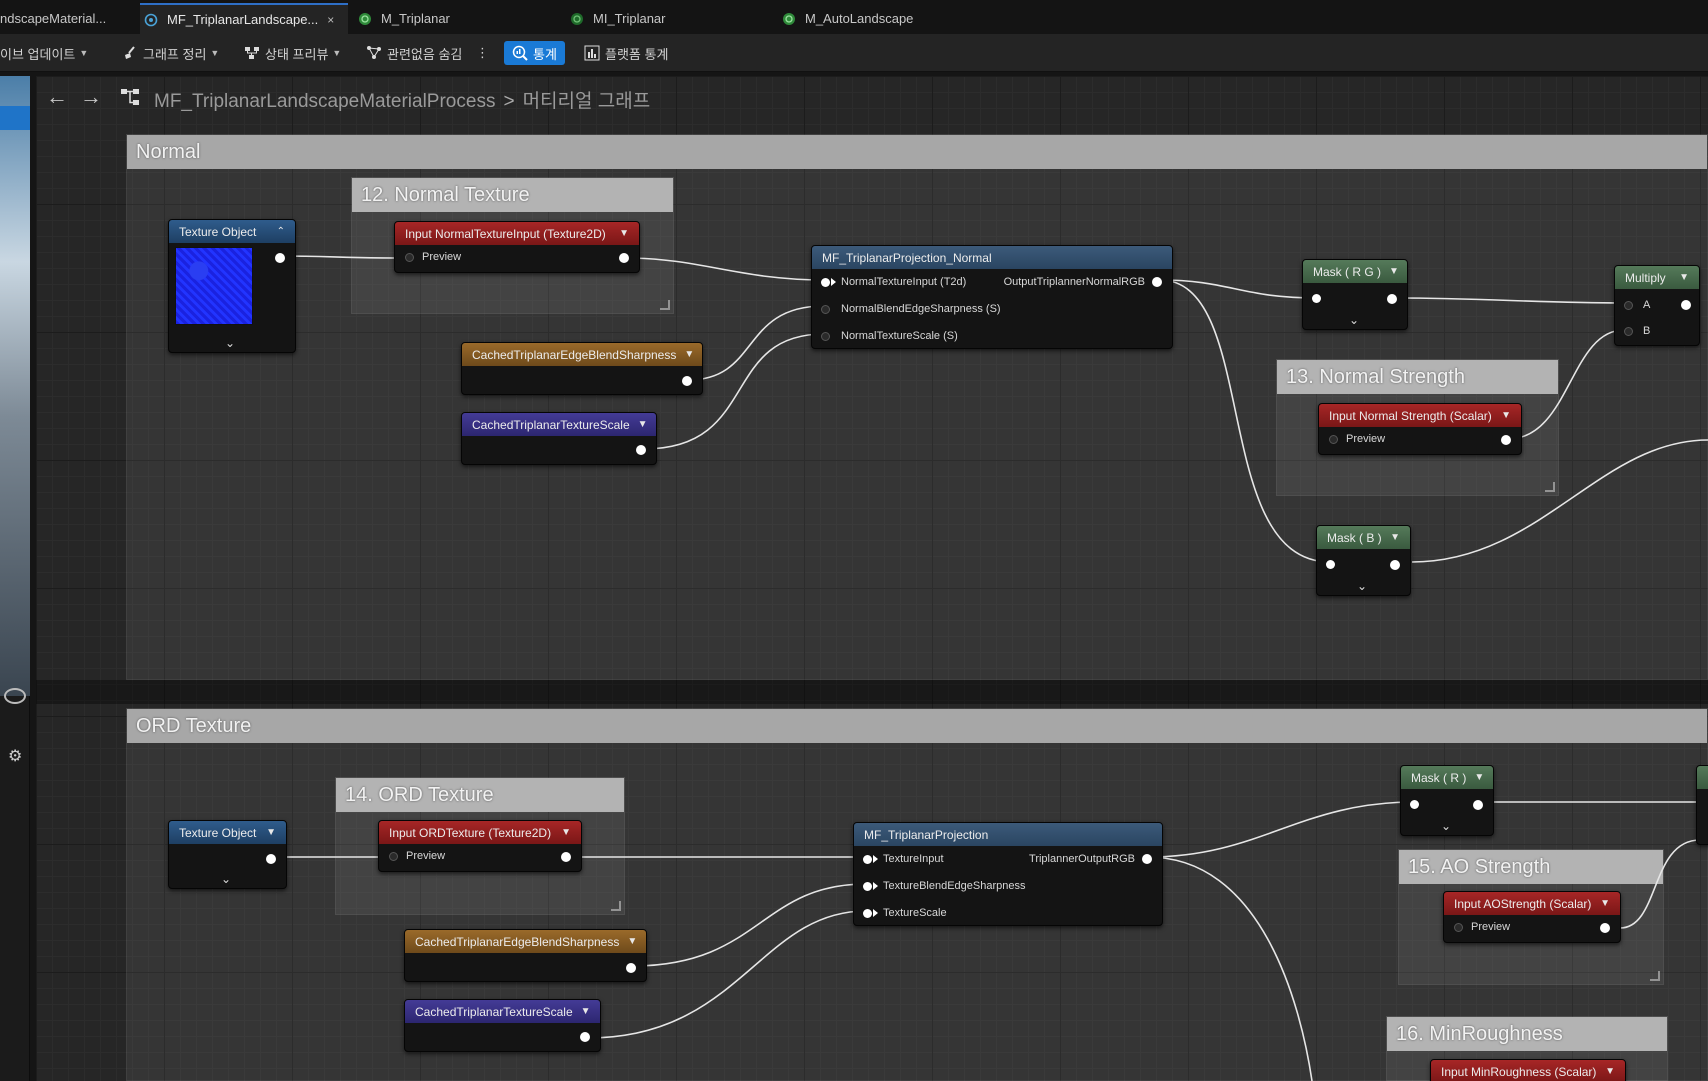 This screenshot has width=1708, height=1081. I want to click on preview-pin-row: Preview, so click(417, 856).